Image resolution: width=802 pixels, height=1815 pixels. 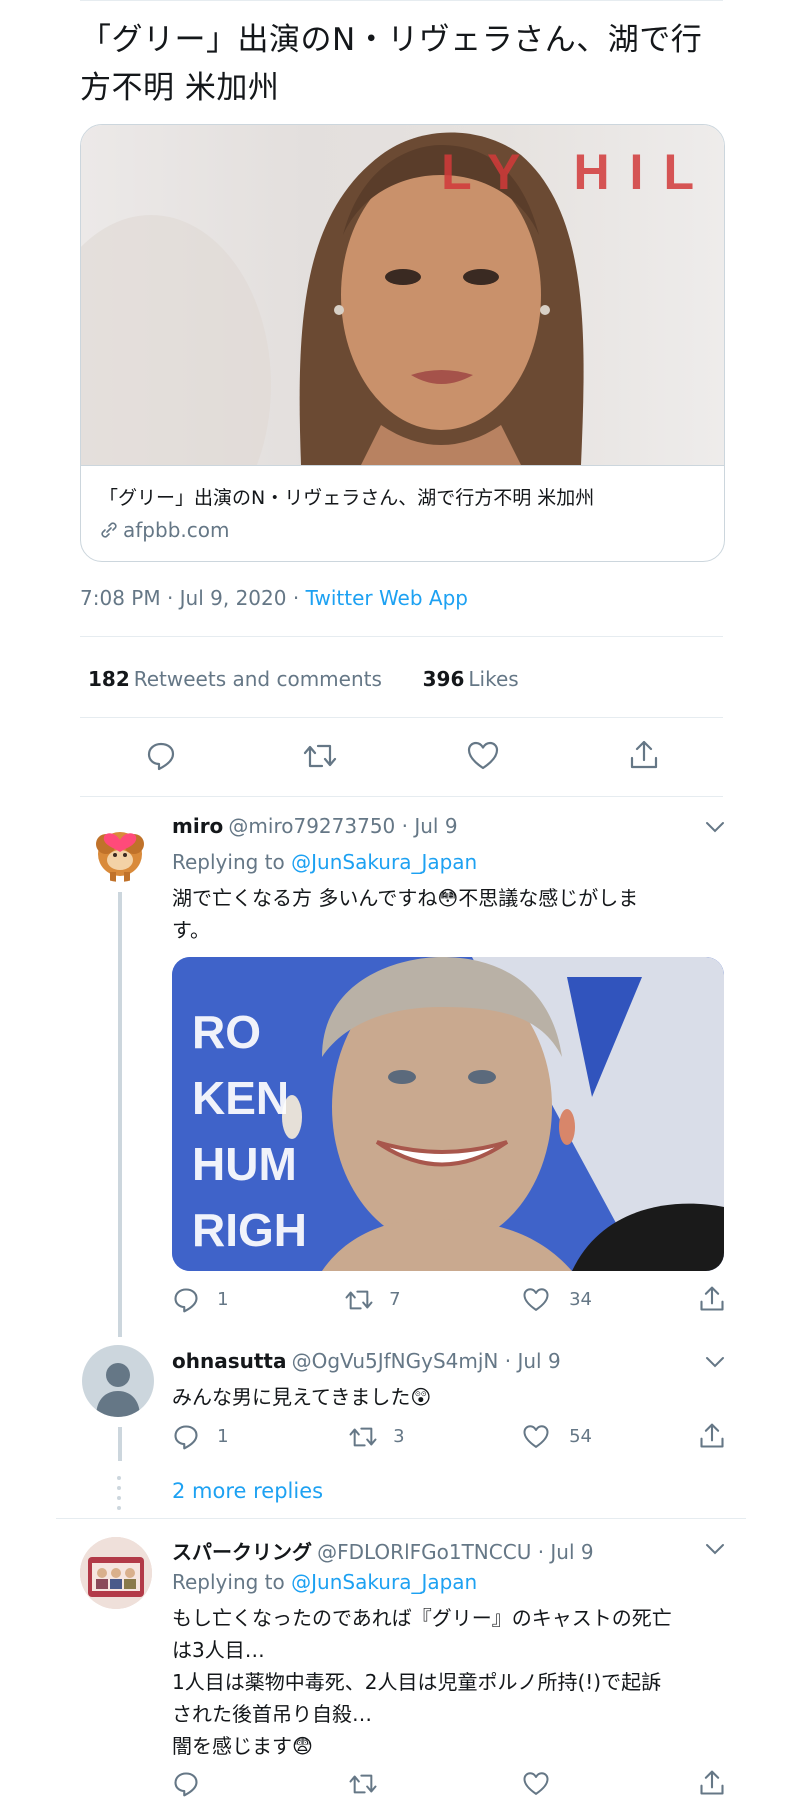 I want to click on display-name: miro, so click(x=197, y=826).